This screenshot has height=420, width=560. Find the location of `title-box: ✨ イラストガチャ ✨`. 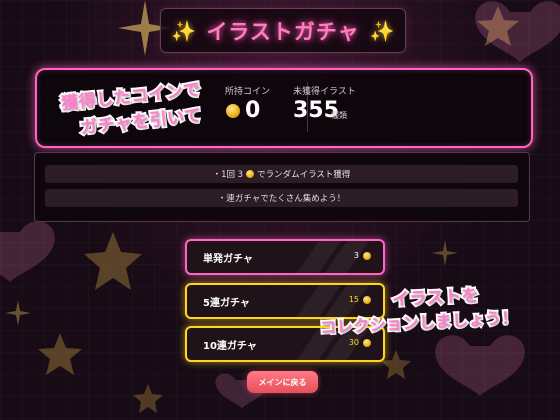

title-box: ✨ イラストガチャ ✨ is located at coordinates (283, 30).